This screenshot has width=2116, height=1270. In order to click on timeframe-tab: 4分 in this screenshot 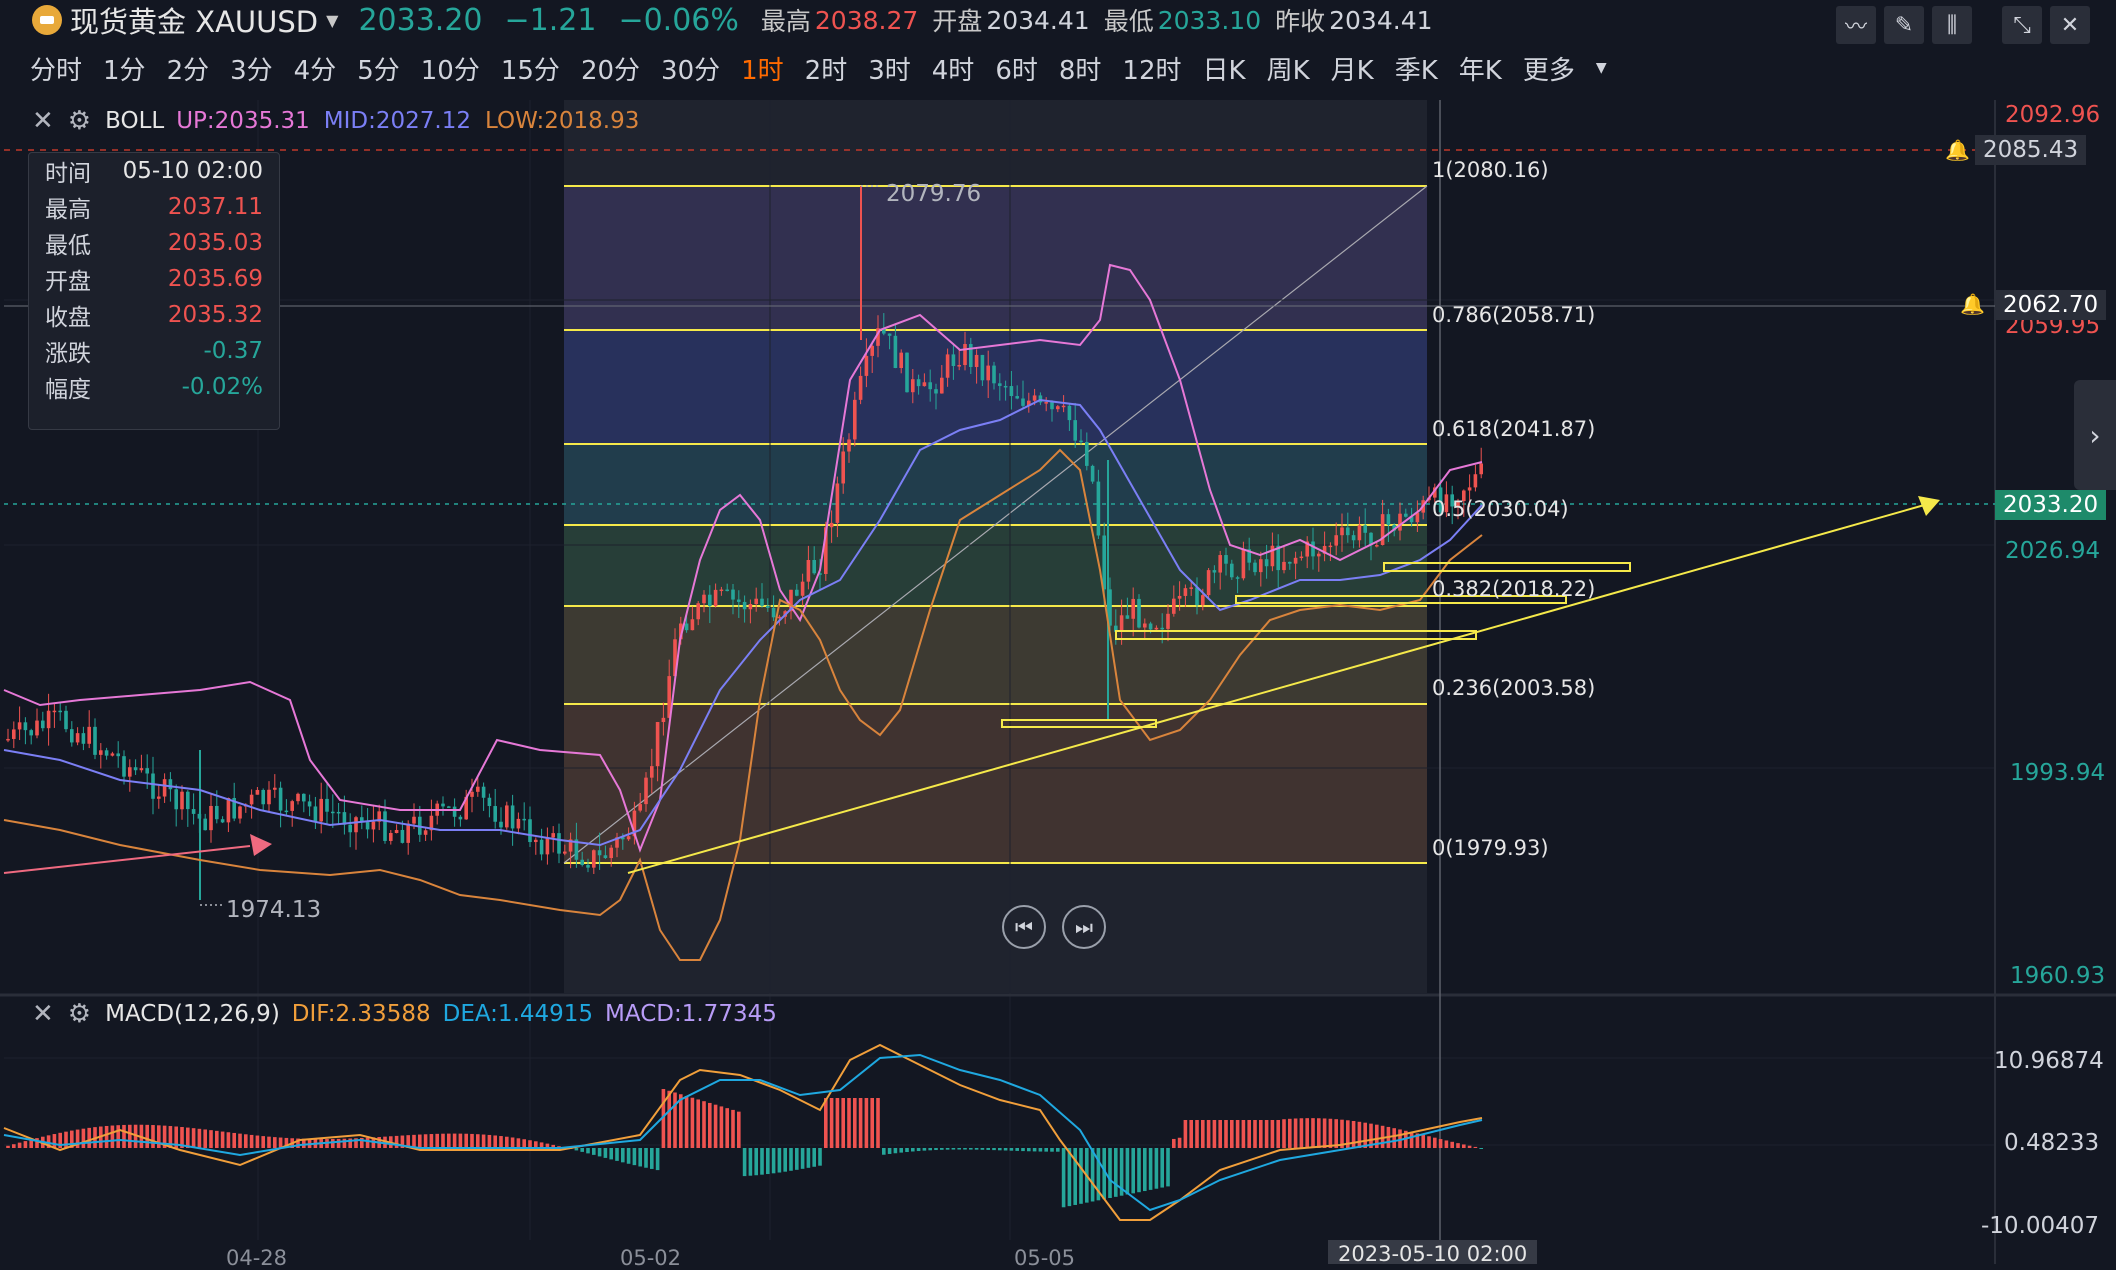, I will do `click(315, 68)`.